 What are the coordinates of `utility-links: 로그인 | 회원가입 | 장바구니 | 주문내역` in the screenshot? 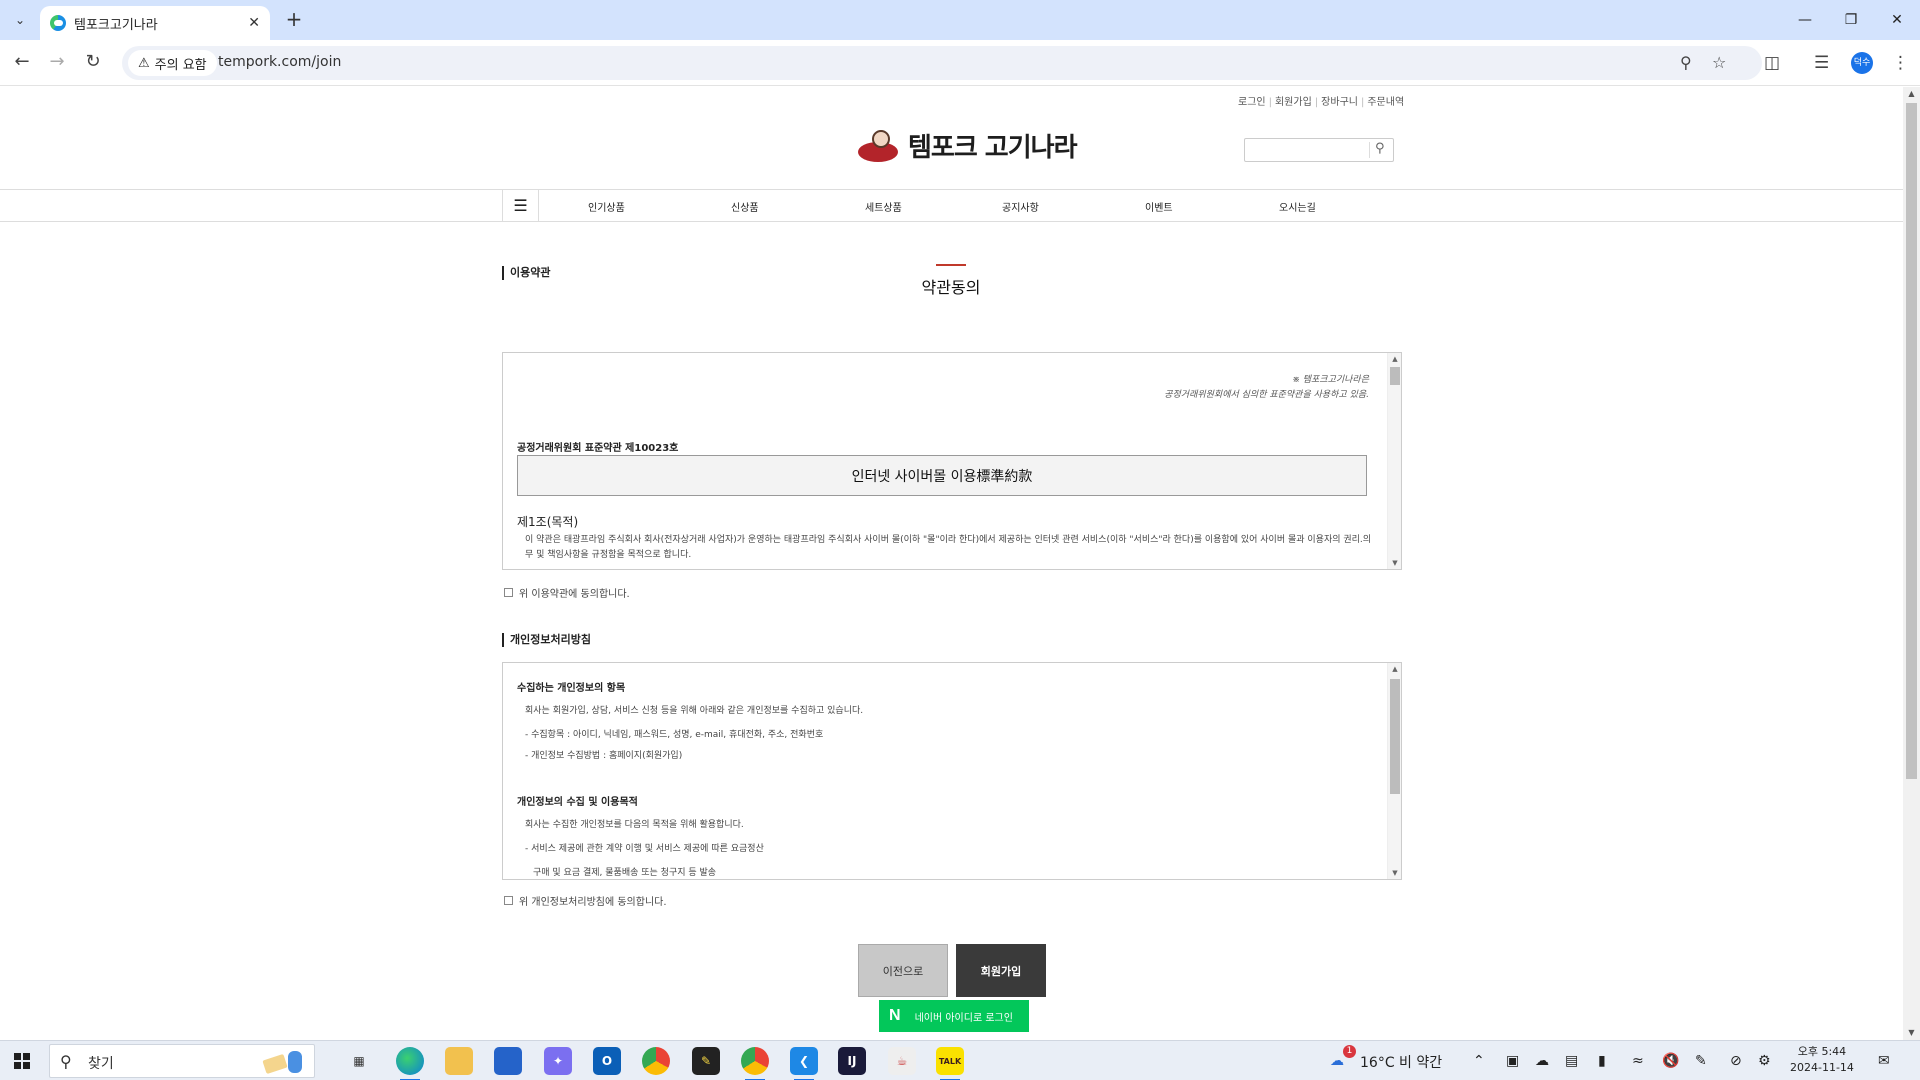 It's located at (1321, 102).